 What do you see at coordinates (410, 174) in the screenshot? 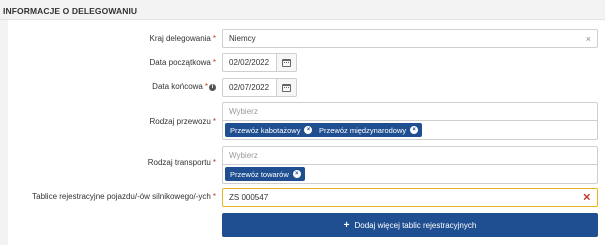
I see `transport-type-tags: Przewóz towarów ×` at bounding box center [410, 174].